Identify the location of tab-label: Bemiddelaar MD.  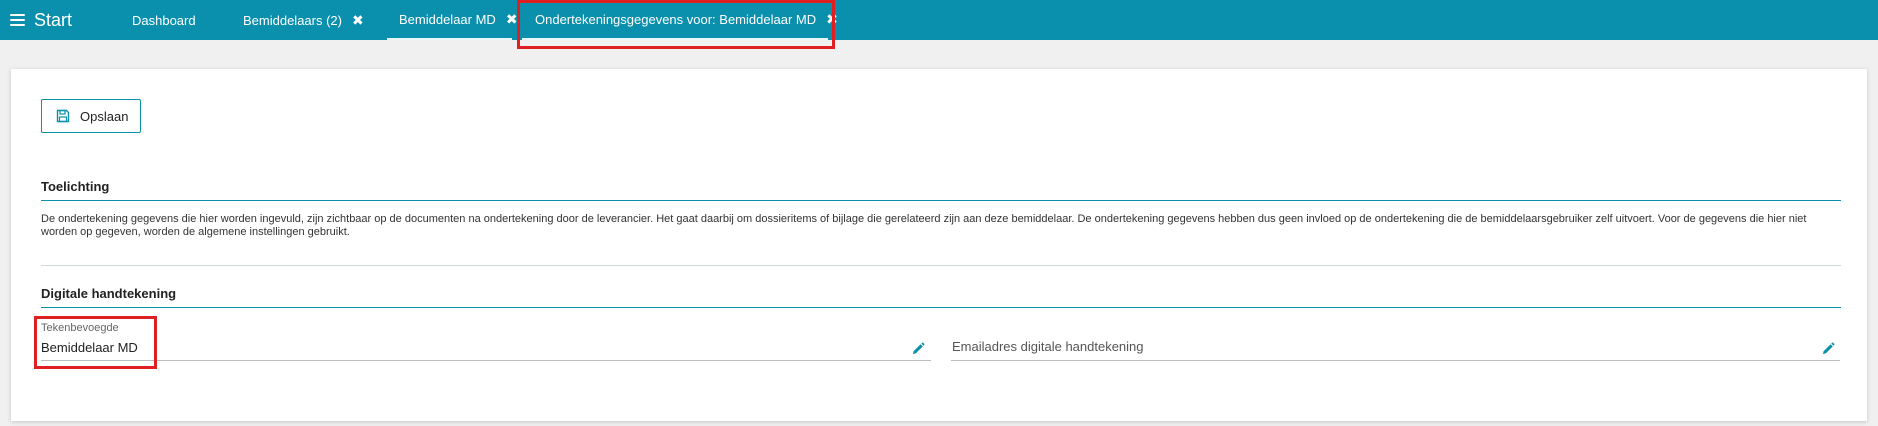
(447, 19).